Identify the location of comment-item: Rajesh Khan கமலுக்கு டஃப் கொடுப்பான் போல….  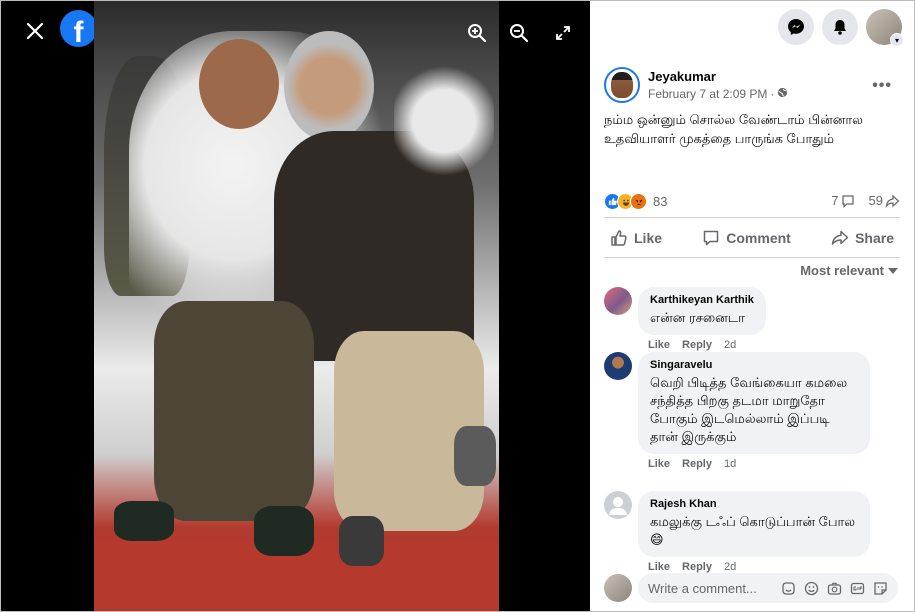
(737, 532).